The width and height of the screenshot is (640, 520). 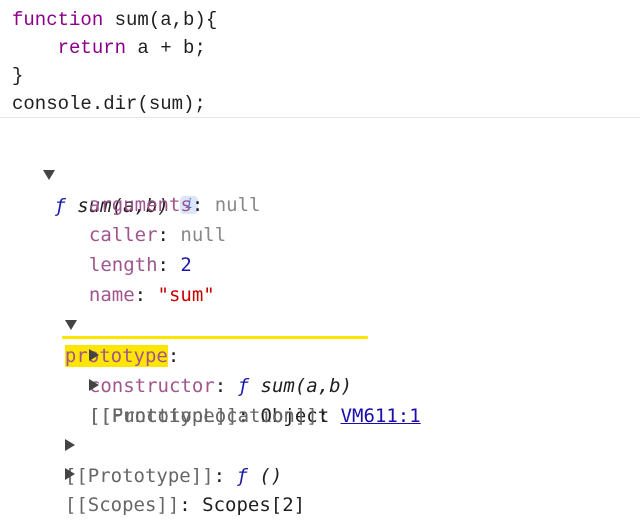 I want to click on constructor-highlight-underline, so click(x=215, y=337).